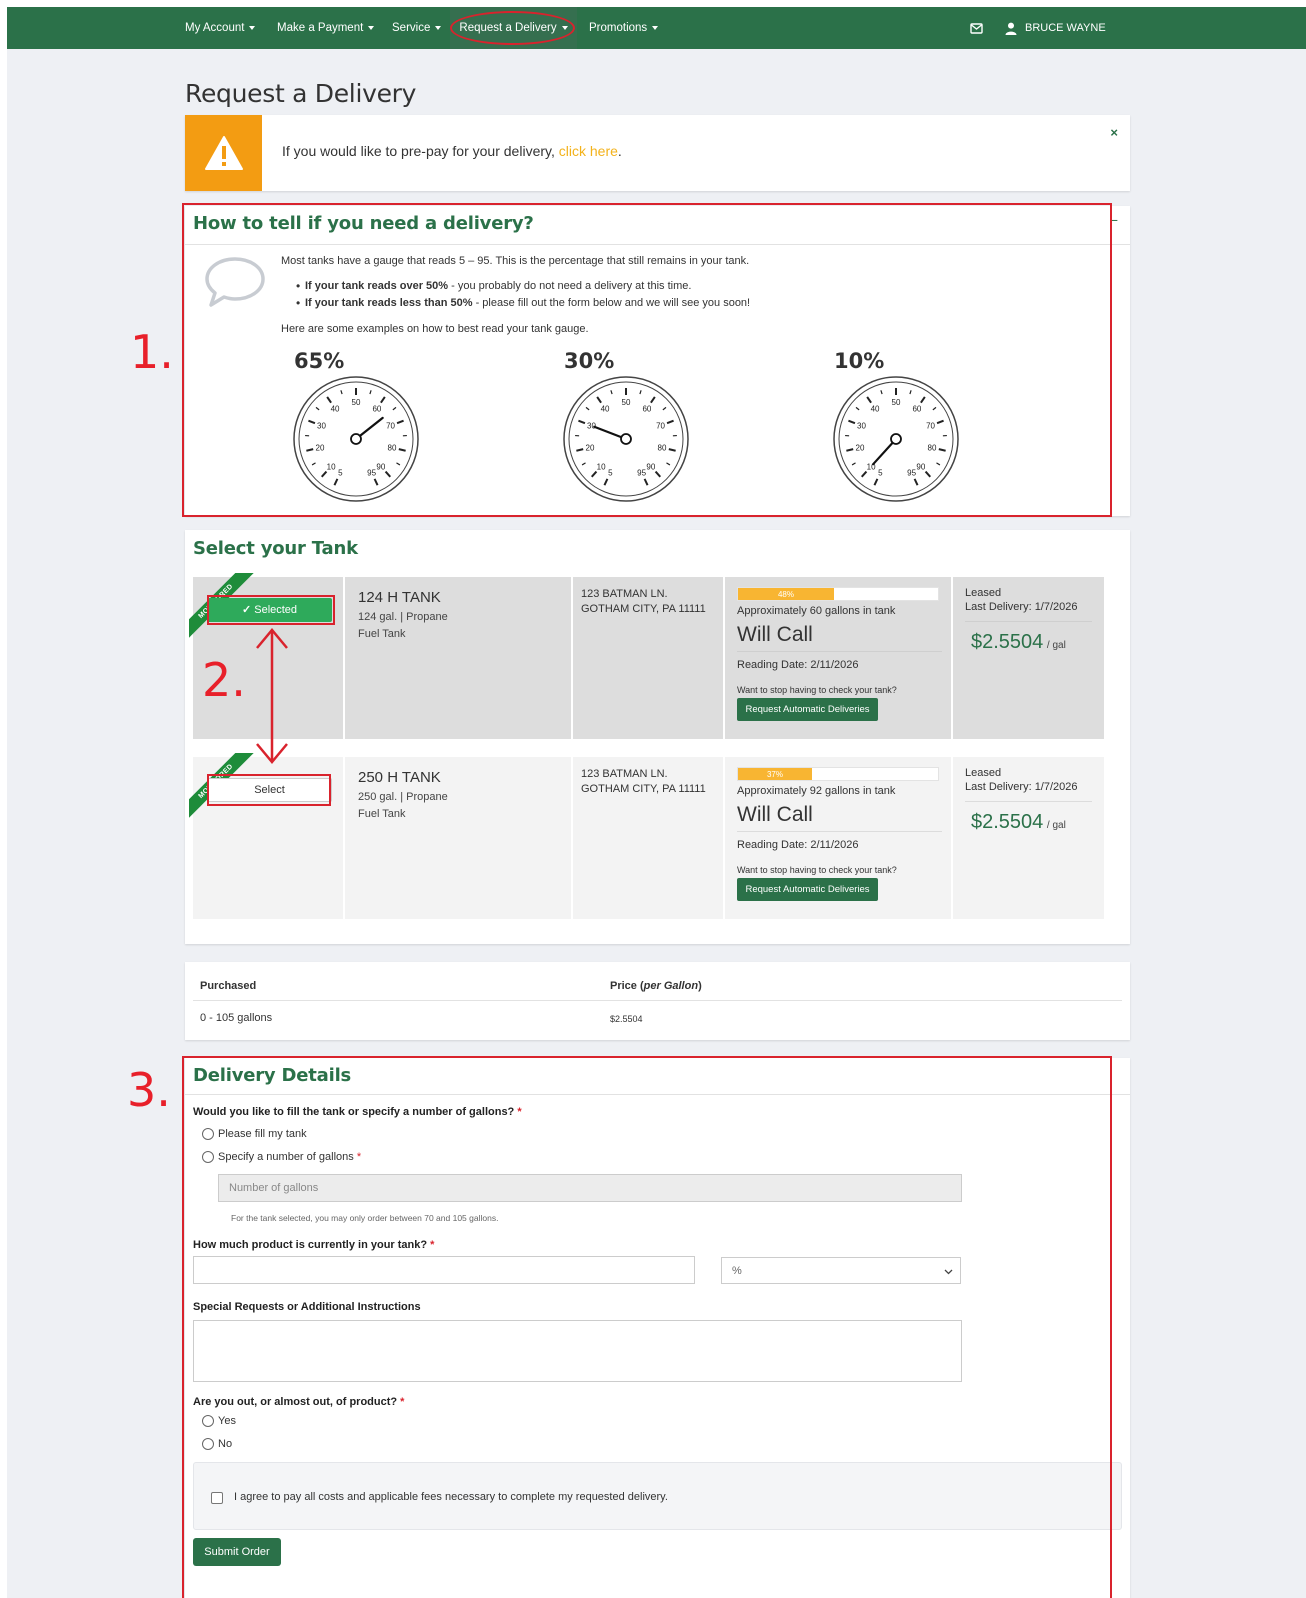 The image size is (1306, 1598). Describe the element at coordinates (838, 774) in the screenshot. I see `tank-level-bar: 37%` at that location.